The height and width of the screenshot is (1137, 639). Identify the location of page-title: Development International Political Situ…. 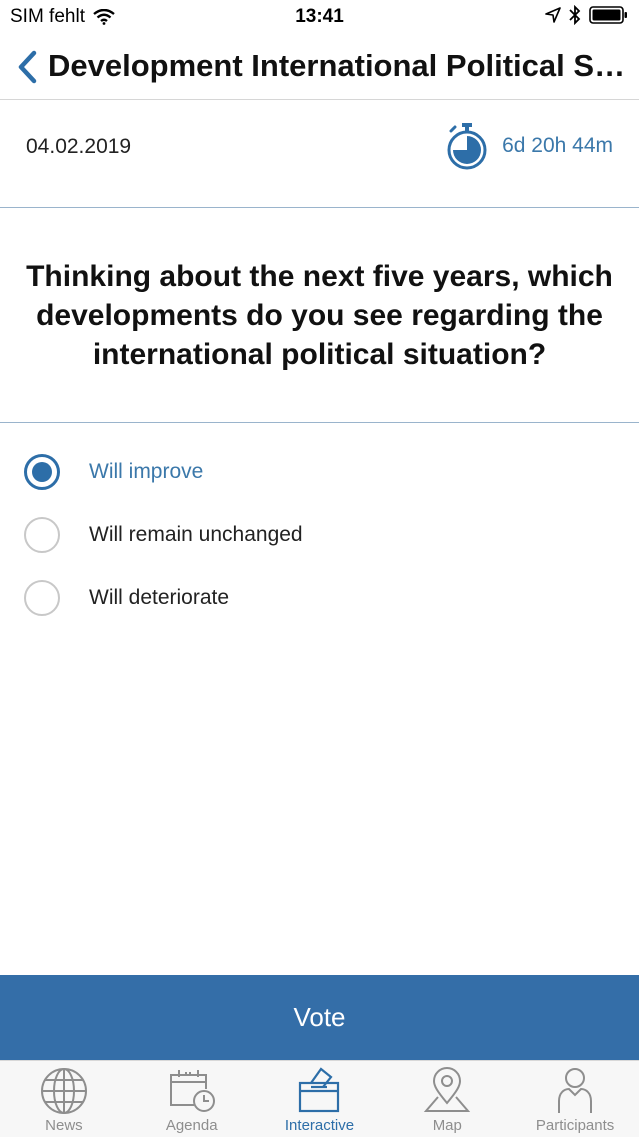
(338, 65).